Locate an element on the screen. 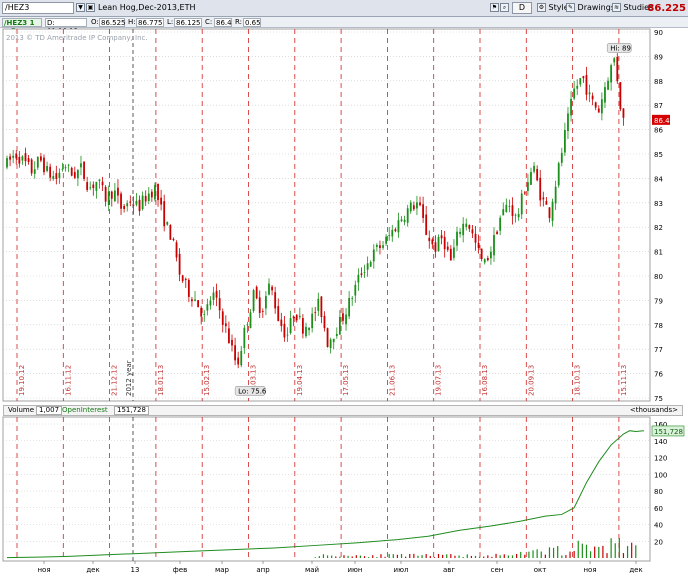 The width and height of the screenshot is (688, 580). price-tick-label: 82 is located at coordinates (658, 228).